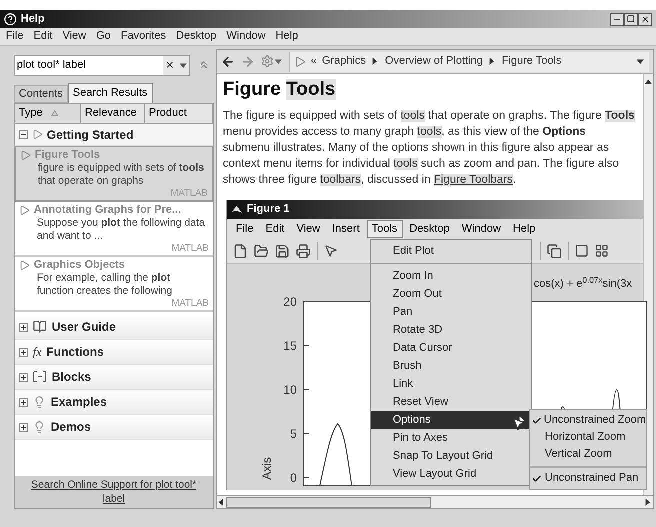 The width and height of the screenshot is (656, 527). Describe the element at coordinates (451, 402) in the screenshot. I see `menu-item: Reset View` at that location.